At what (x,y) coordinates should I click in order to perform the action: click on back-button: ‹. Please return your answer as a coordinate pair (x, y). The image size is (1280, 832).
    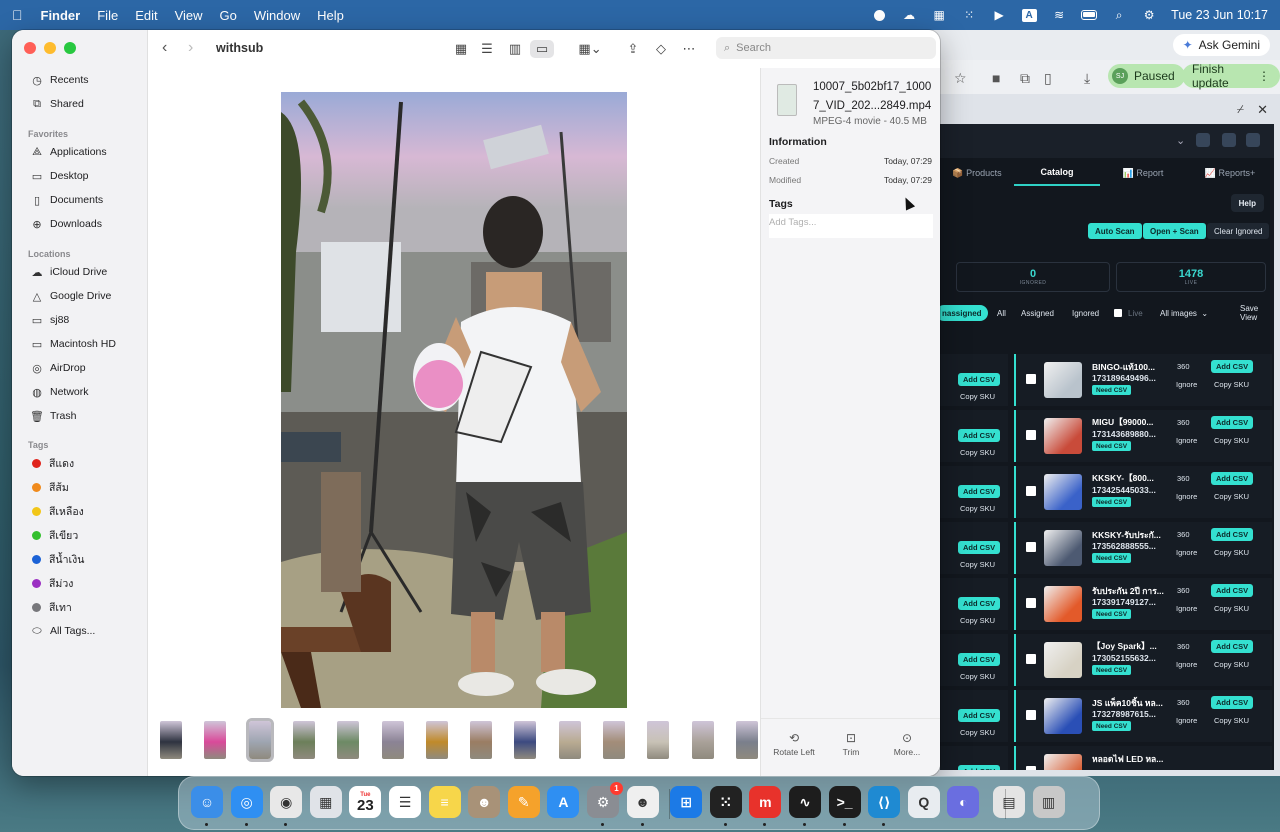
    Looking at the image, I should click on (164, 48).